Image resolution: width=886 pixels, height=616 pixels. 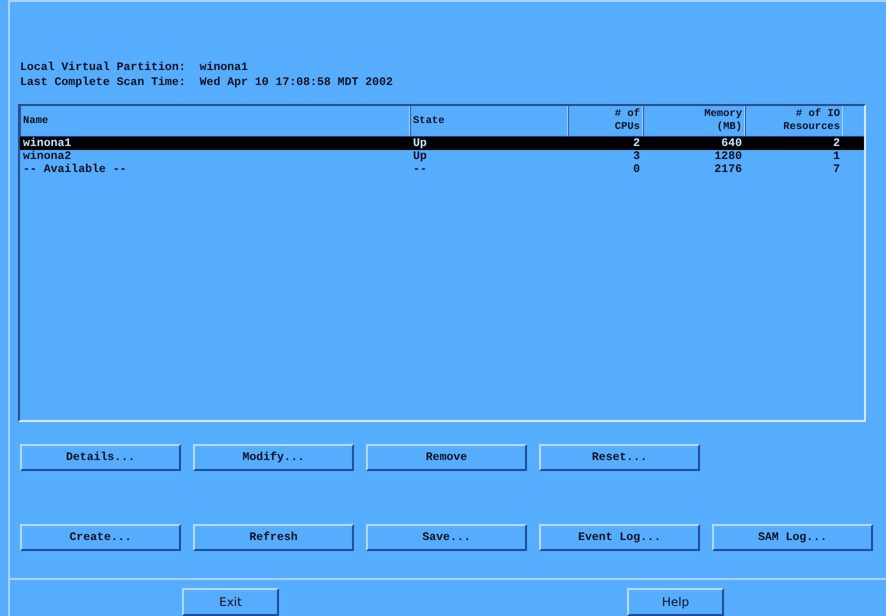 What do you see at coordinates (728, 169) in the screenshot?
I see `table-cell-text: 2176` at bounding box center [728, 169].